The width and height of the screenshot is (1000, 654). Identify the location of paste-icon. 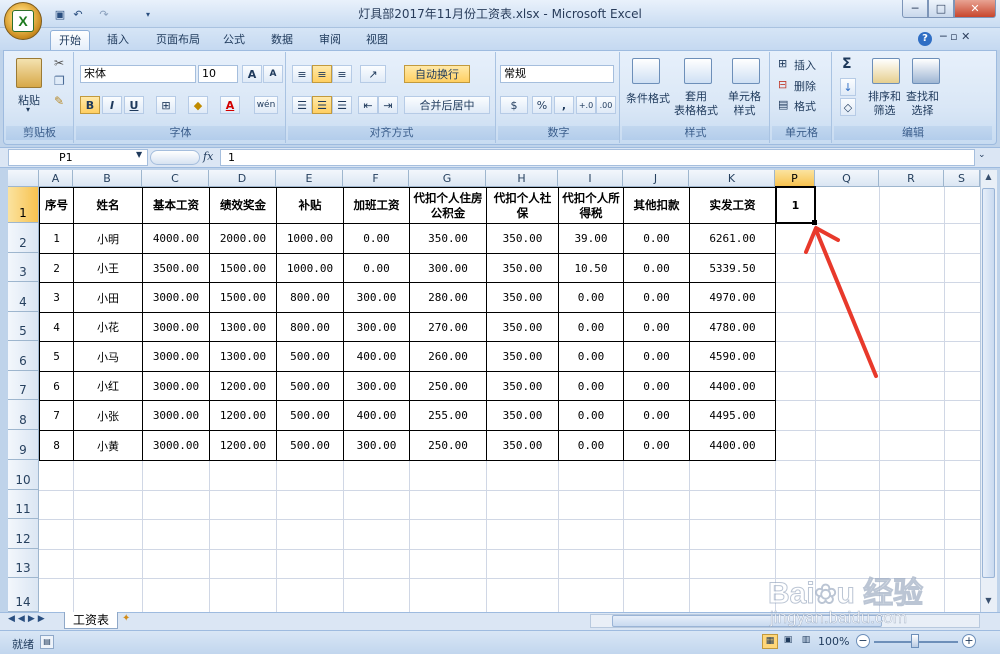
(29, 73).